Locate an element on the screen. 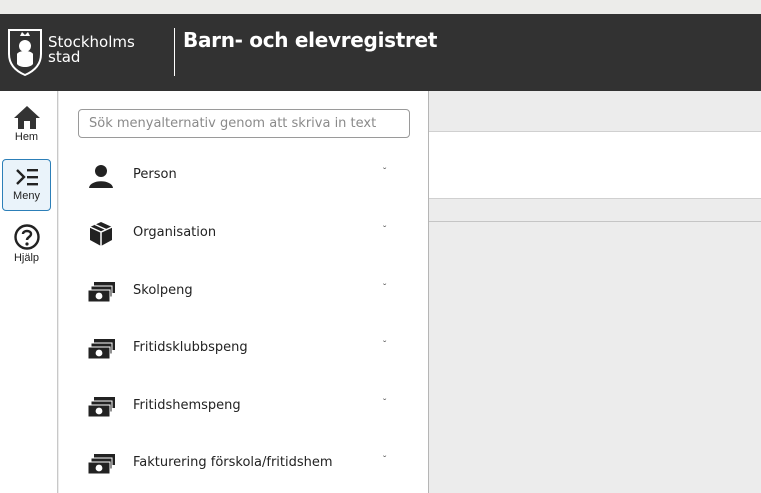 This screenshot has height=493, width=761. rail-menu-button: Meny is located at coordinates (26, 185).